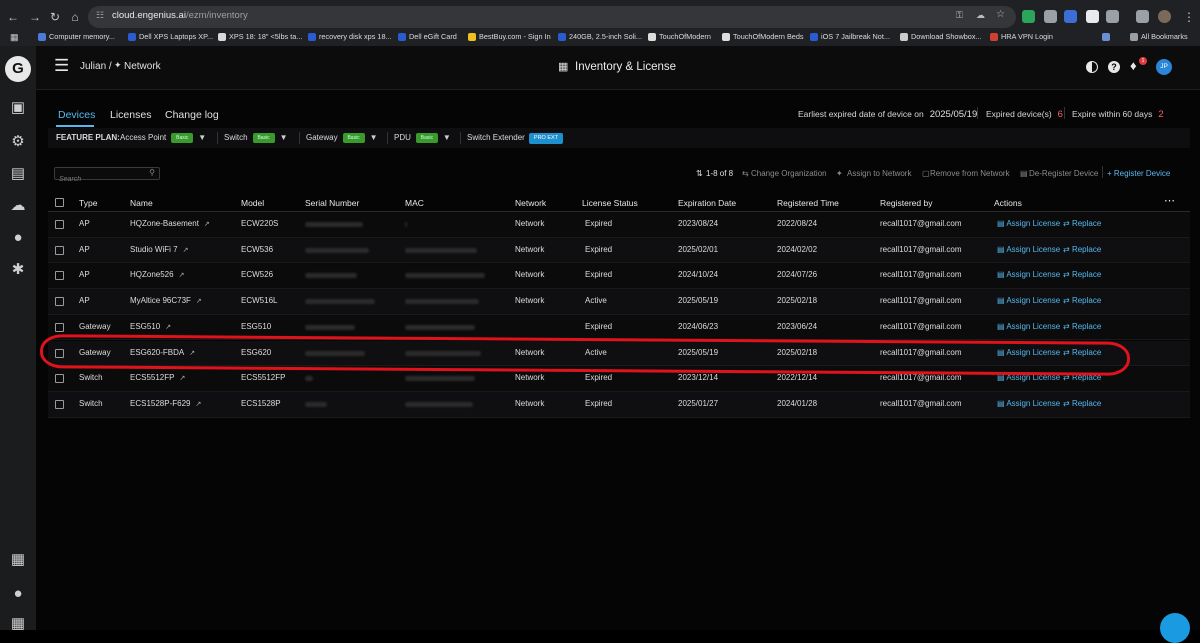 The width and height of the screenshot is (1200, 643). What do you see at coordinates (1175, 628) in the screenshot?
I see `chat-support-icon` at bounding box center [1175, 628].